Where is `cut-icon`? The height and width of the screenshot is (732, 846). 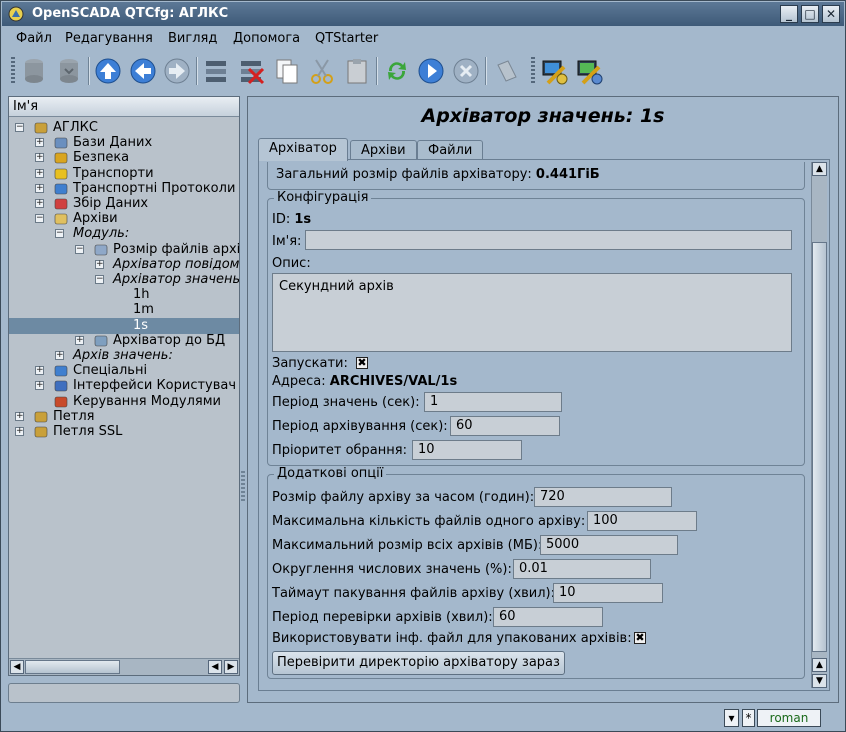 cut-icon is located at coordinates (322, 71).